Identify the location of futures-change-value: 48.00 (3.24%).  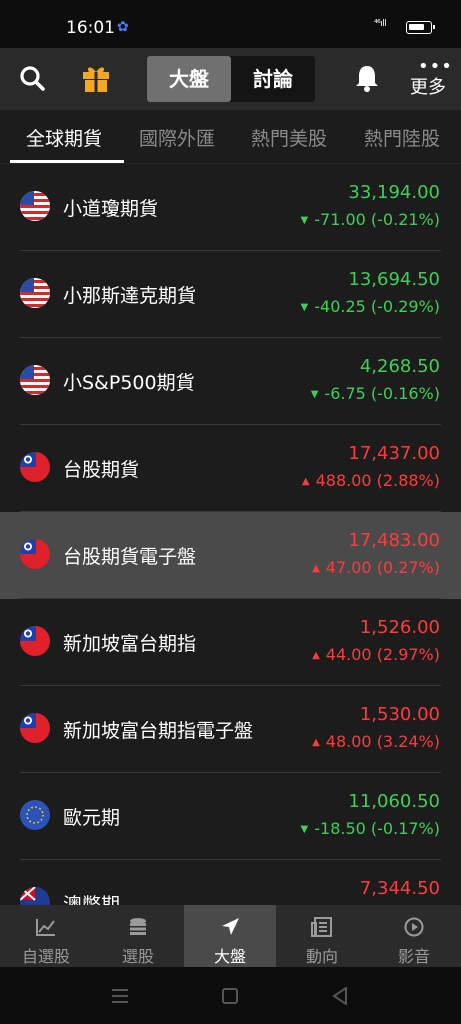
(382, 741).